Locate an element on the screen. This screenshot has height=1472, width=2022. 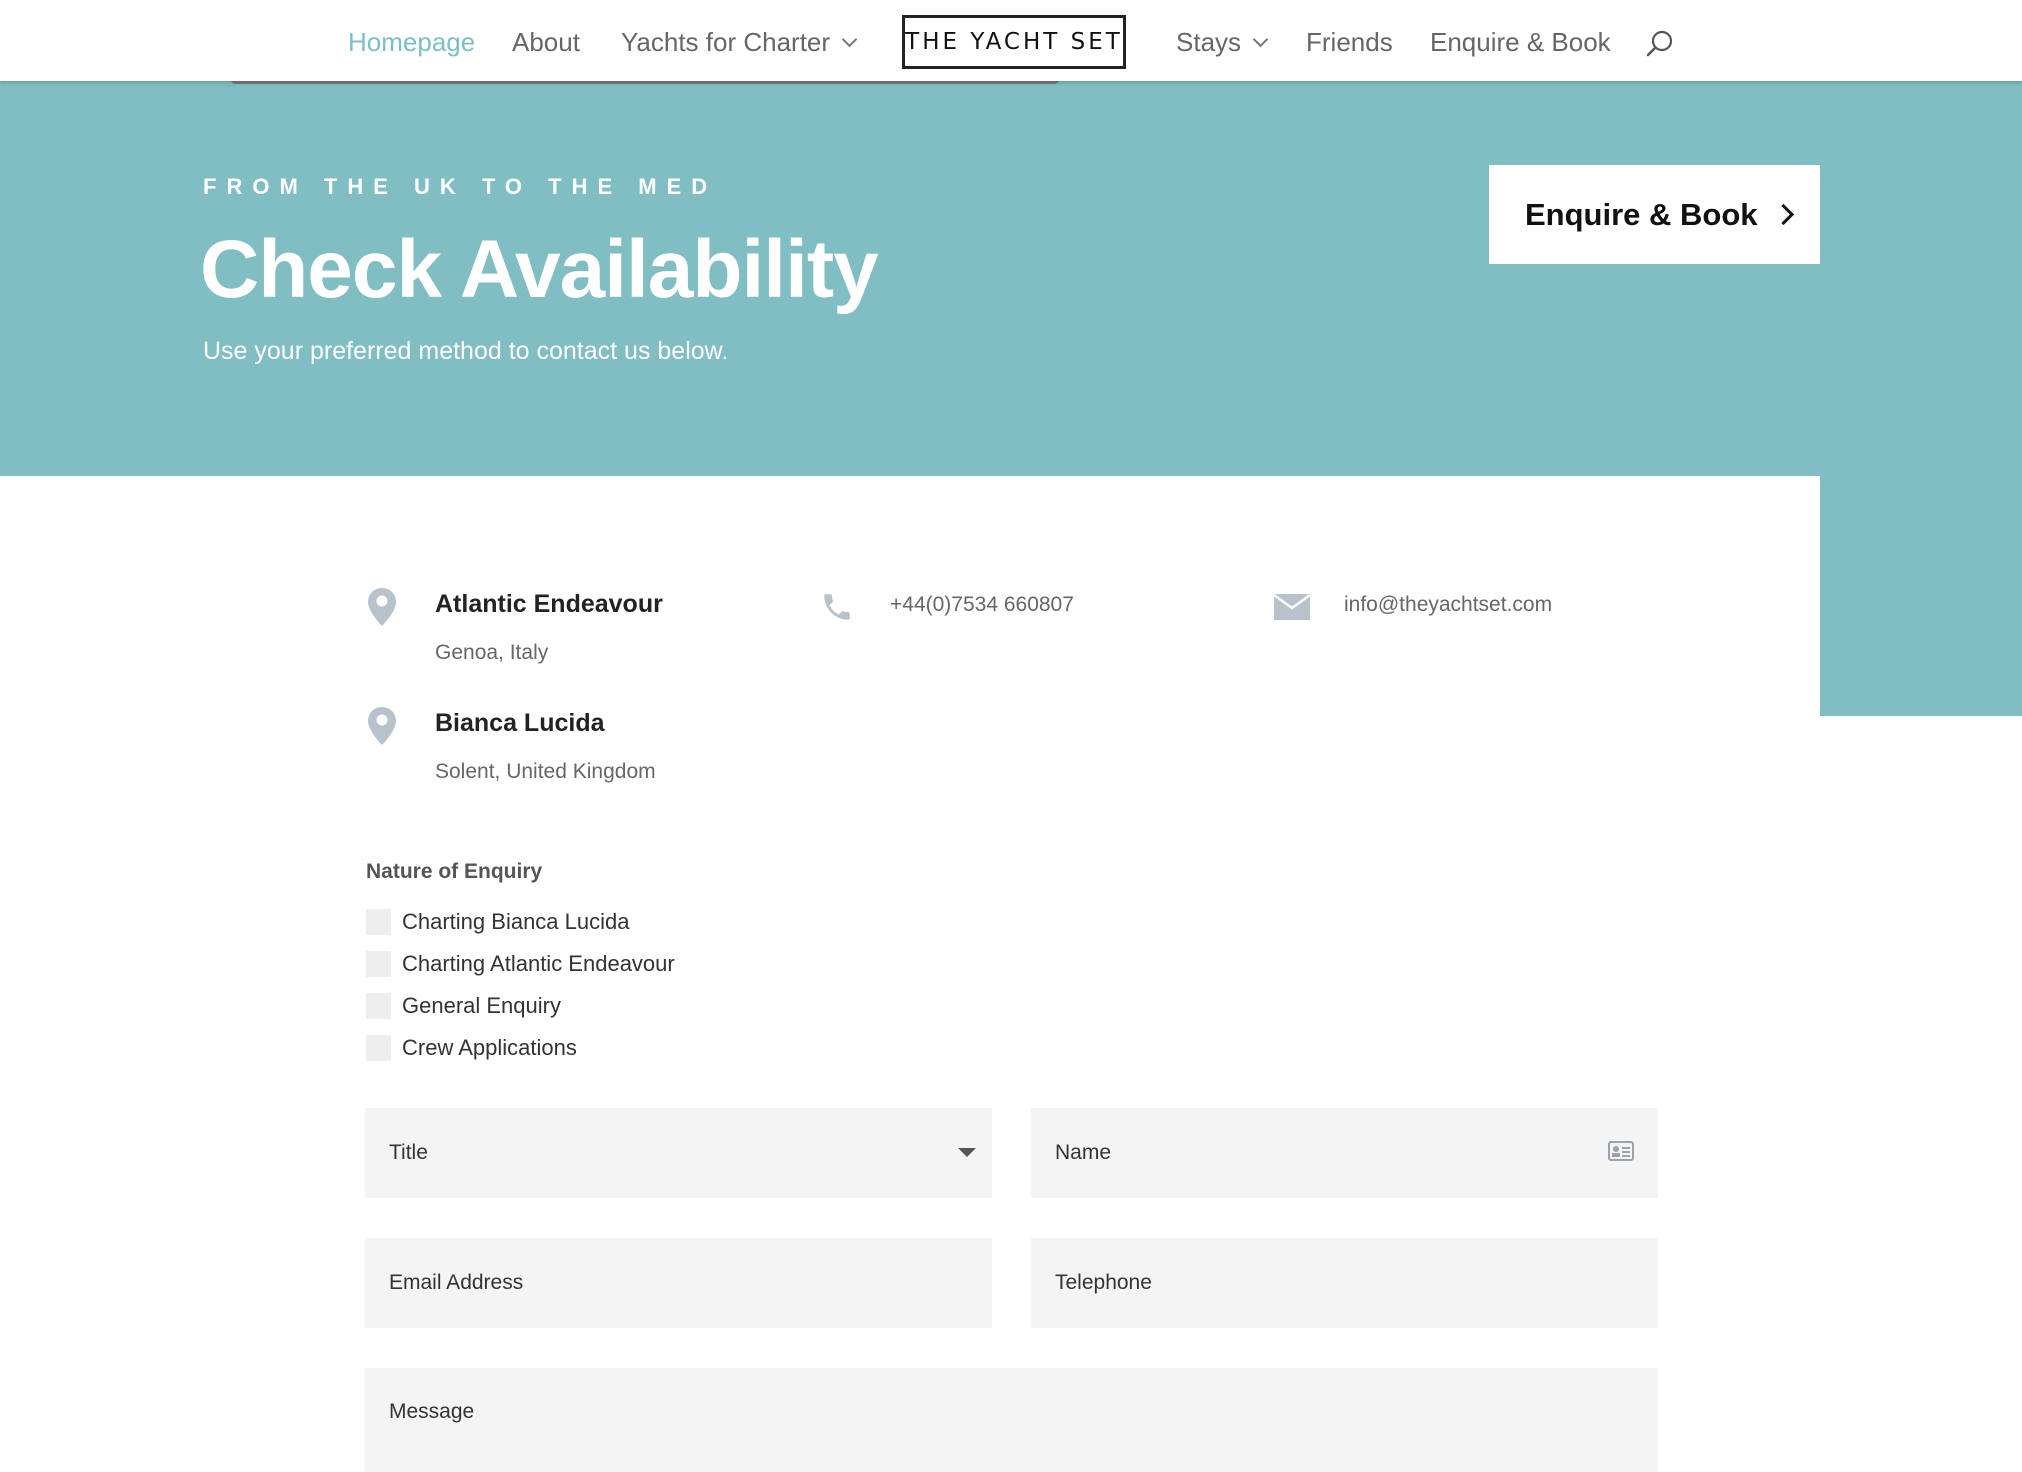
email-address: info@theyachtset.com is located at coordinates (1448, 605).